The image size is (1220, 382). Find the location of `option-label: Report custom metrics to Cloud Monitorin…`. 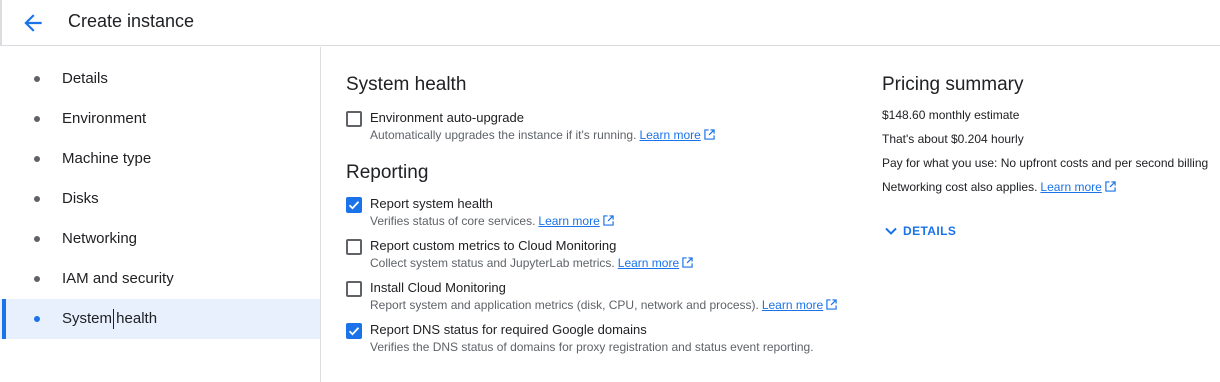

option-label: Report custom metrics to Cloud Monitorin… is located at coordinates (493, 245).